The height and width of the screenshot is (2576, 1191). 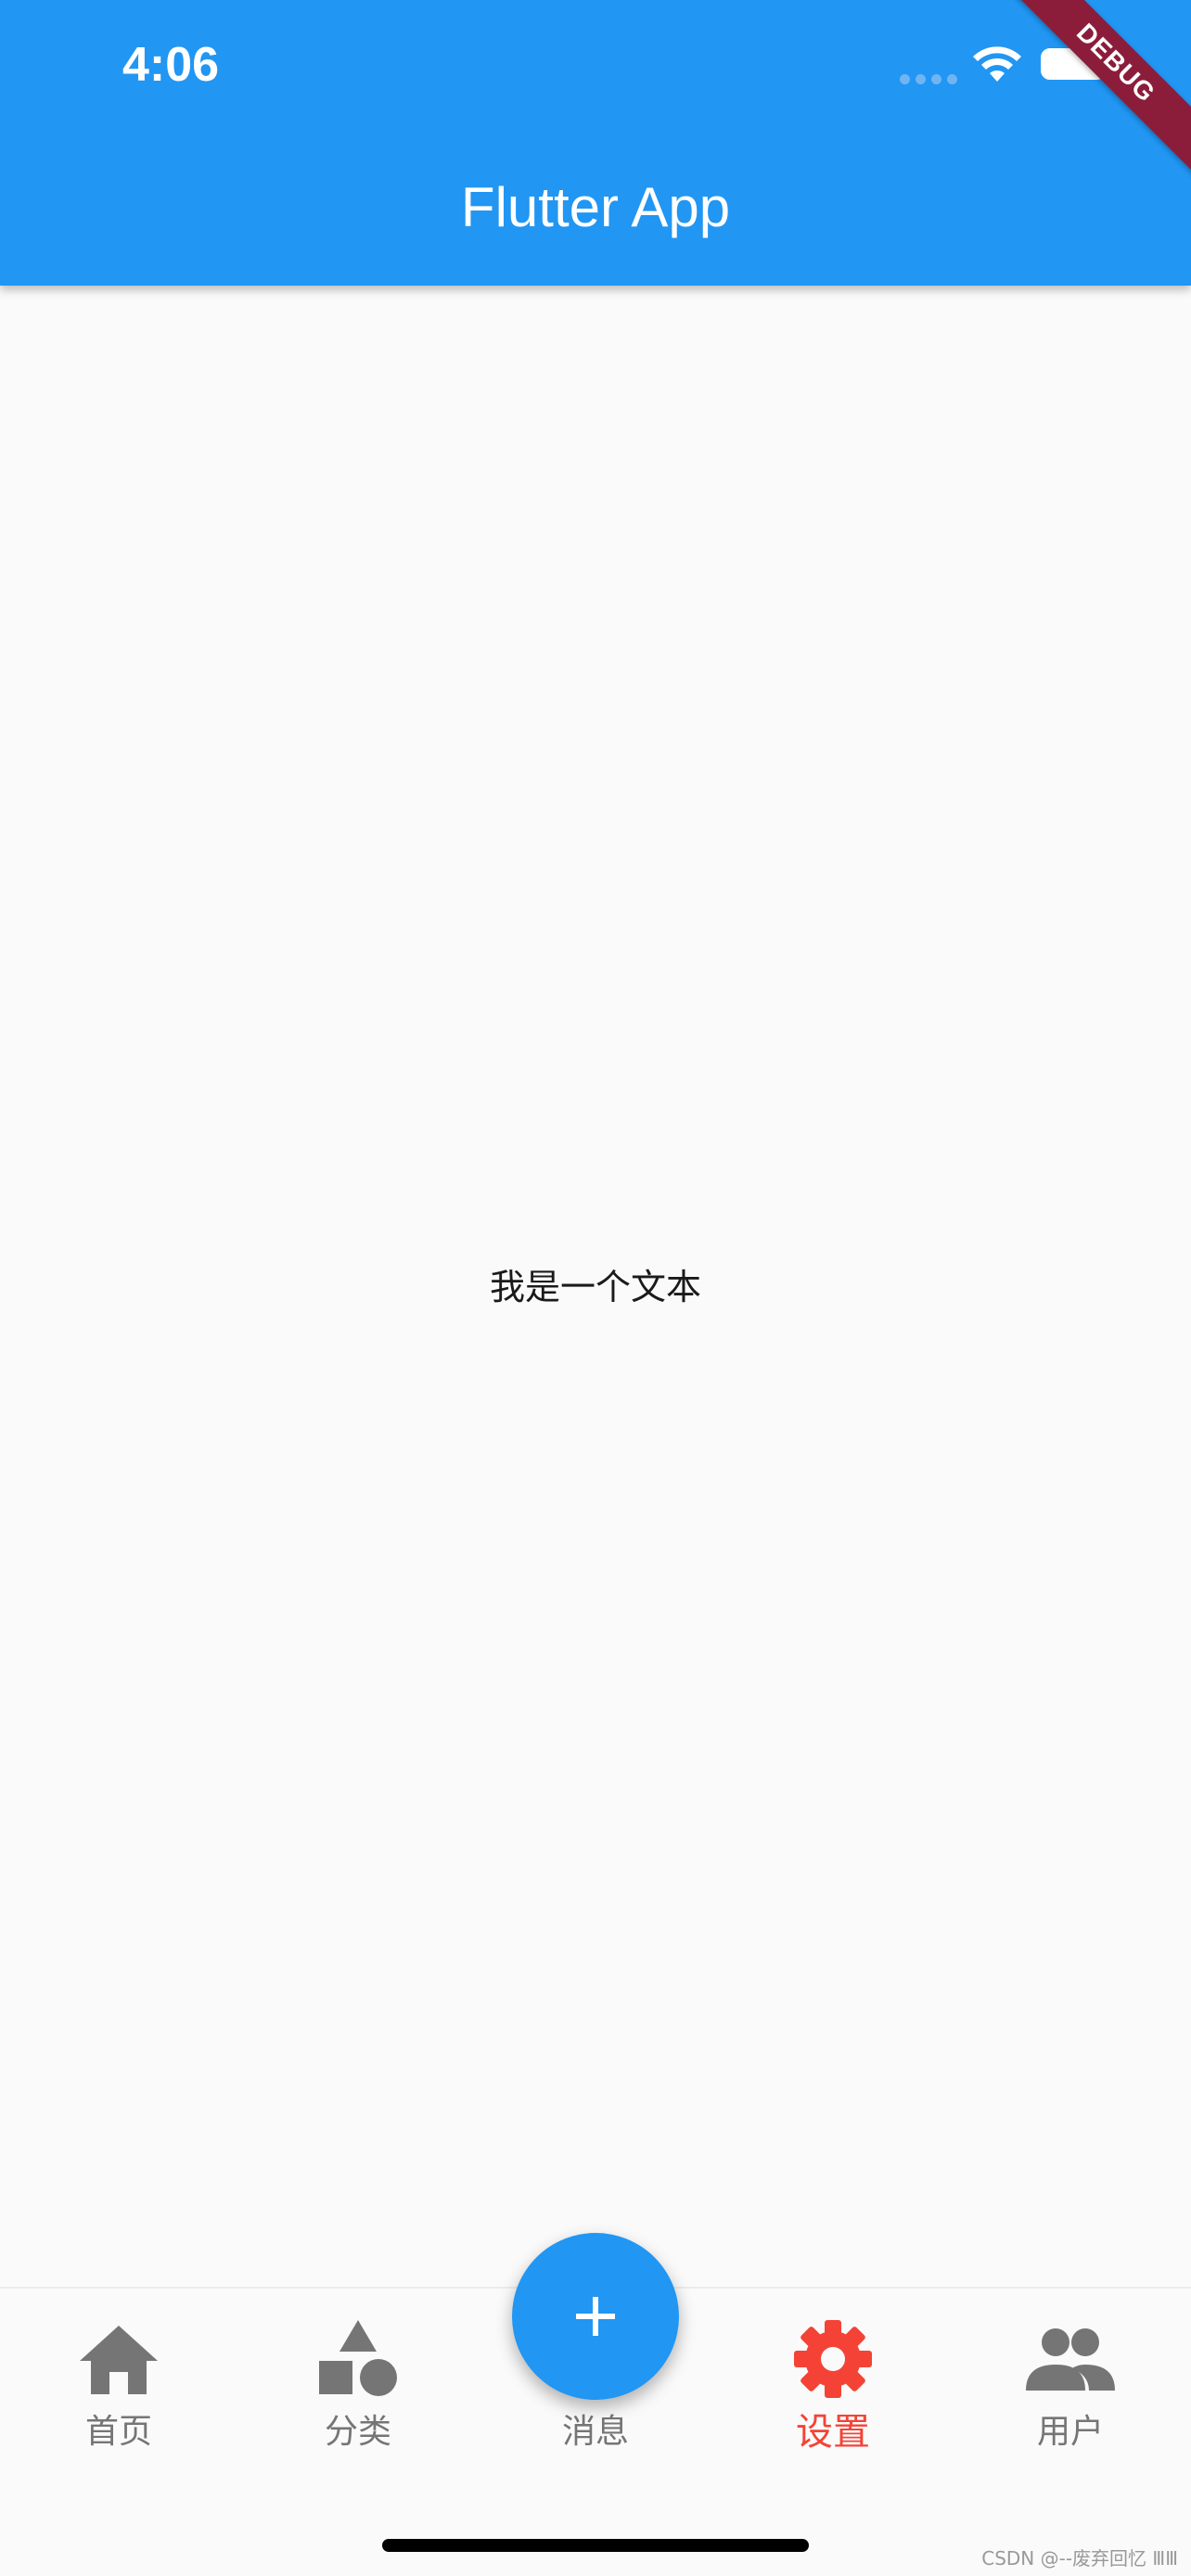 I want to click on app-bar: 4:06 Flutter App, so click(x=595, y=143).